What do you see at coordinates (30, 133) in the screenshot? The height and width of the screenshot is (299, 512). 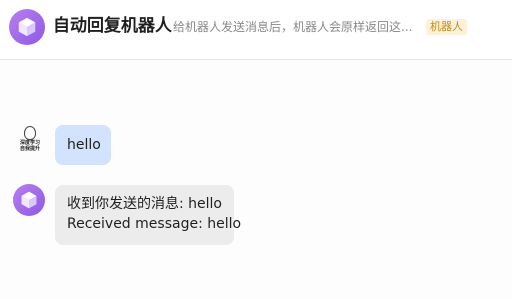 I see `face-sketch-icon` at bounding box center [30, 133].